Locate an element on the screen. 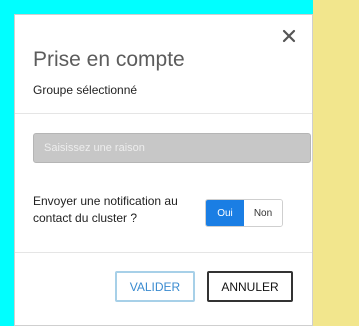 Image resolution: width=359 pixels, height=326 pixels. toggle-option-non: Non is located at coordinates (263, 213).